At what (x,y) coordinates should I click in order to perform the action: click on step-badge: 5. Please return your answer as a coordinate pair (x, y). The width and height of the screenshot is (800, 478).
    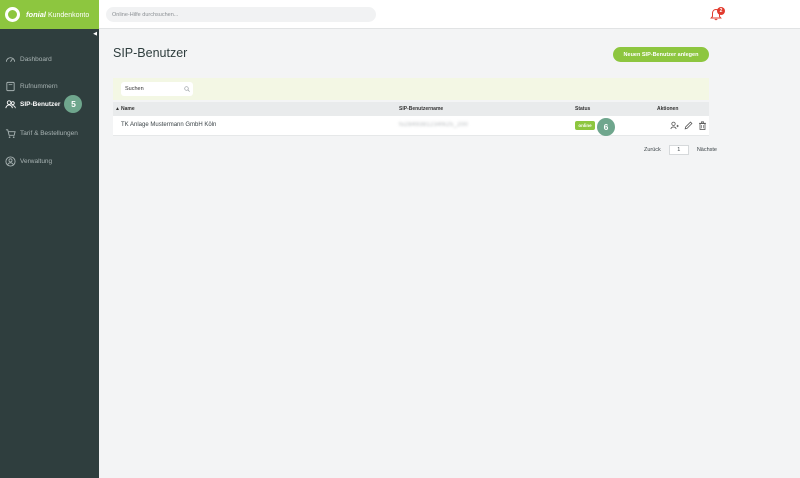
    Looking at the image, I should click on (73, 104).